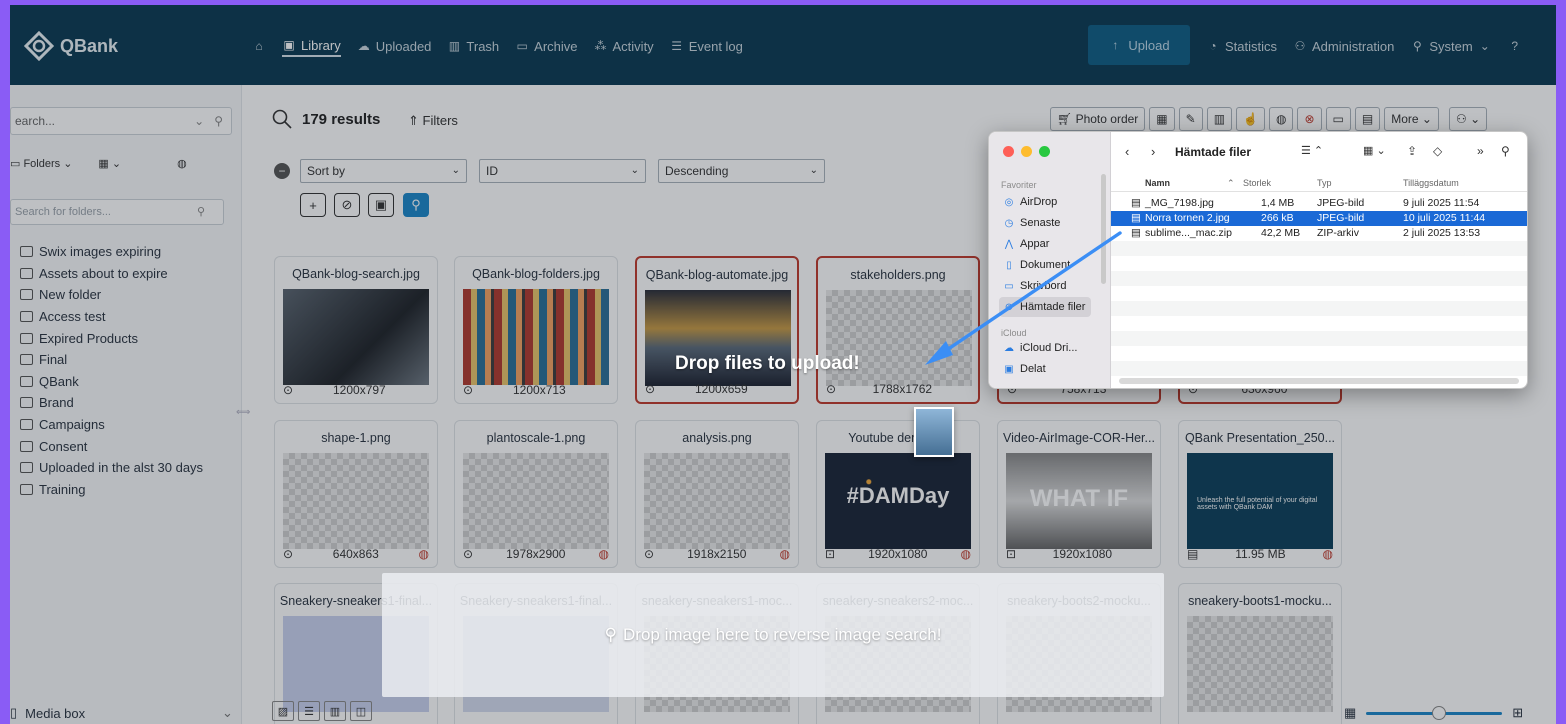 The width and height of the screenshot is (1566, 724). What do you see at coordinates (1009, 223) in the screenshot?
I see `clock-icon: ◷` at bounding box center [1009, 223].